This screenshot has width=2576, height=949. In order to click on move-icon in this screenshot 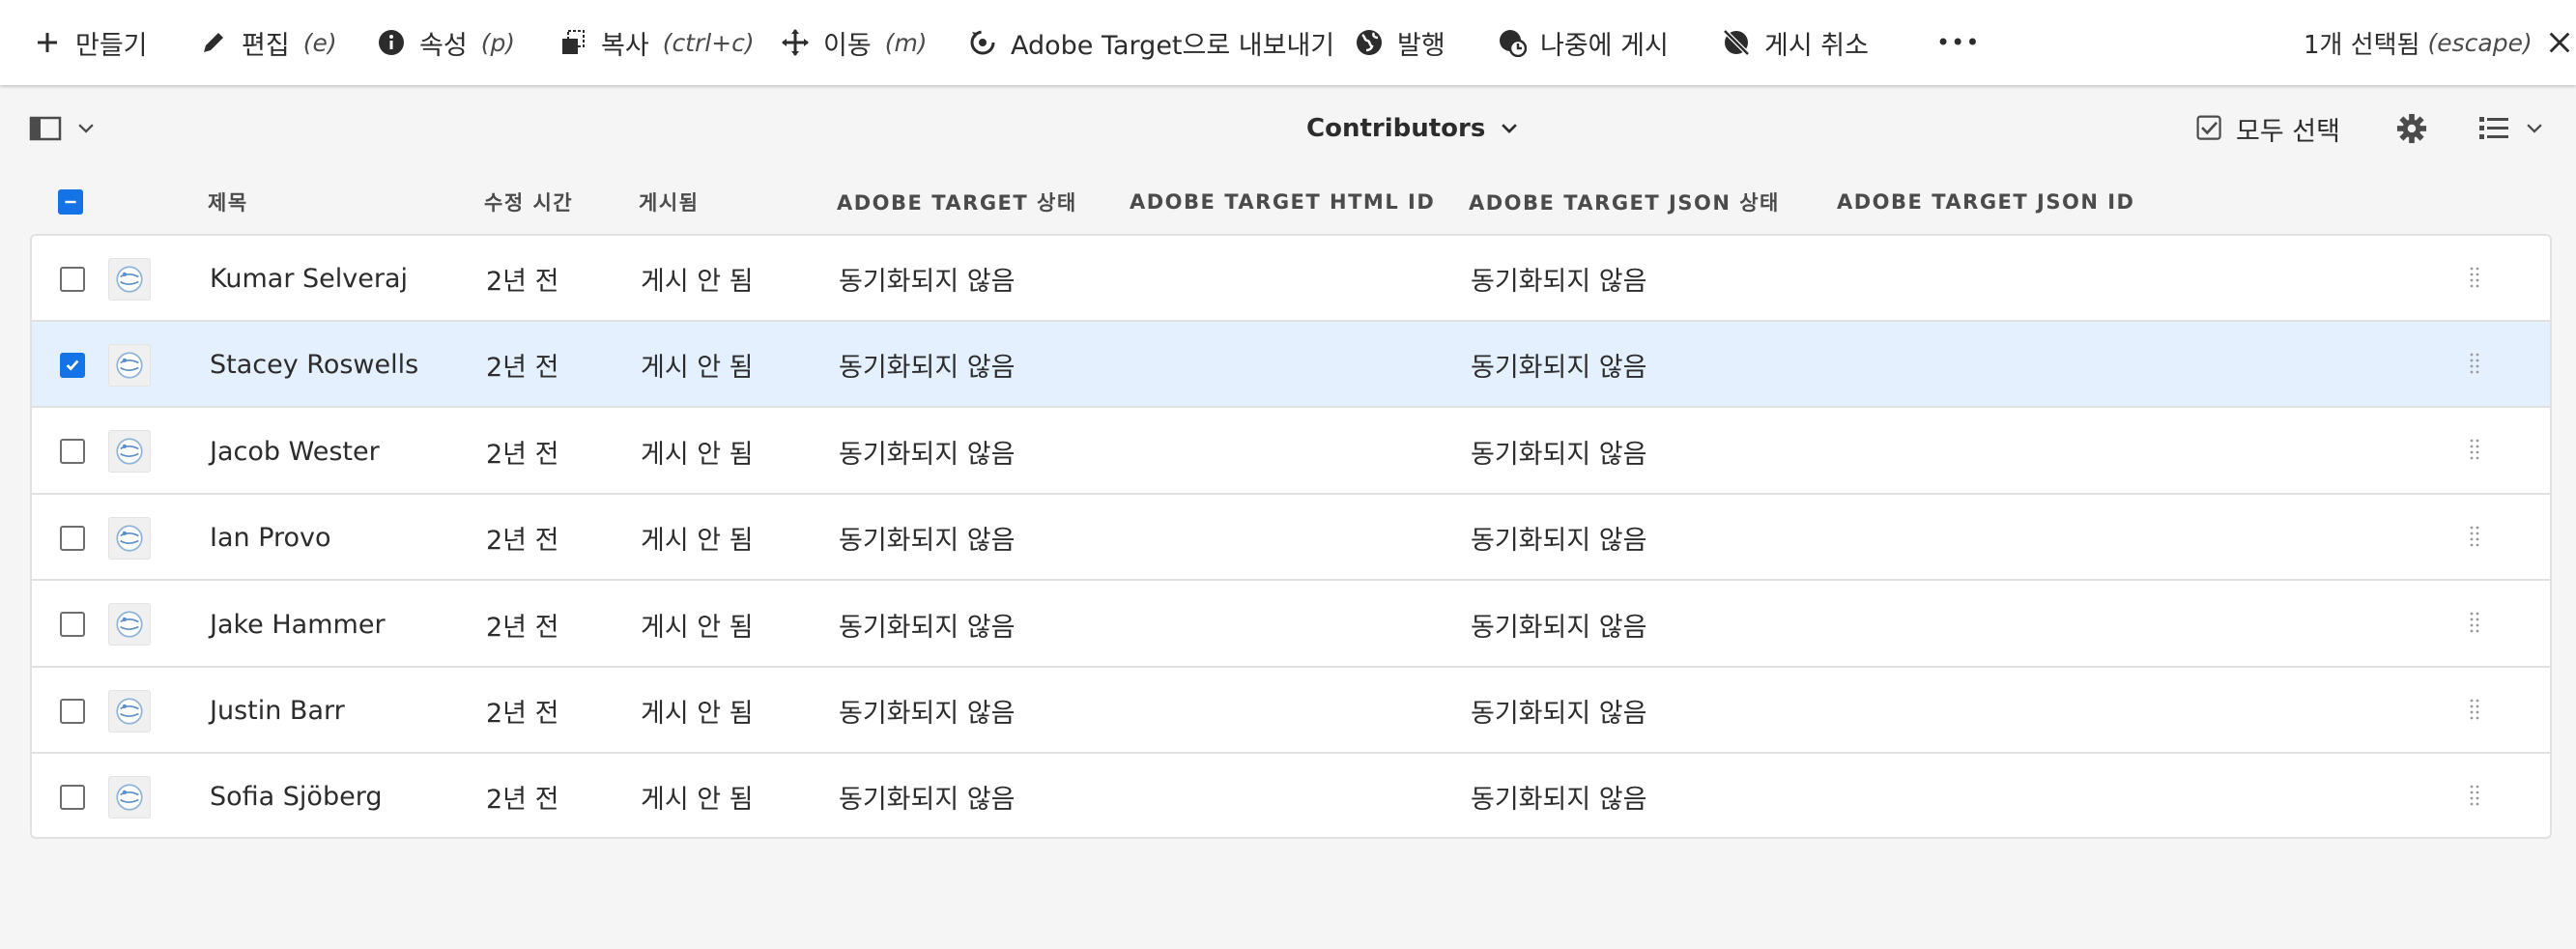, I will do `click(796, 42)`.